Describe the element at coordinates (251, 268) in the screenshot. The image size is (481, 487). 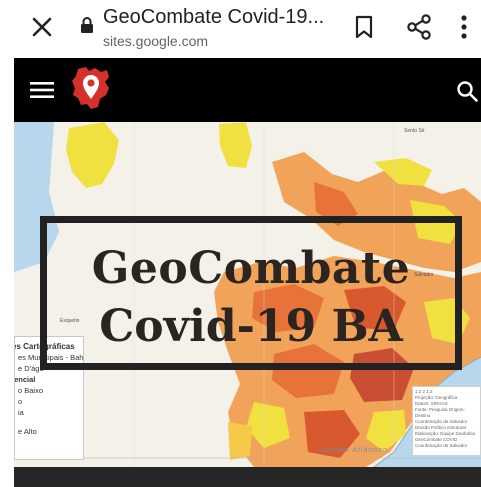
I see `hero-title-line-1: GeoCombate` at that location.